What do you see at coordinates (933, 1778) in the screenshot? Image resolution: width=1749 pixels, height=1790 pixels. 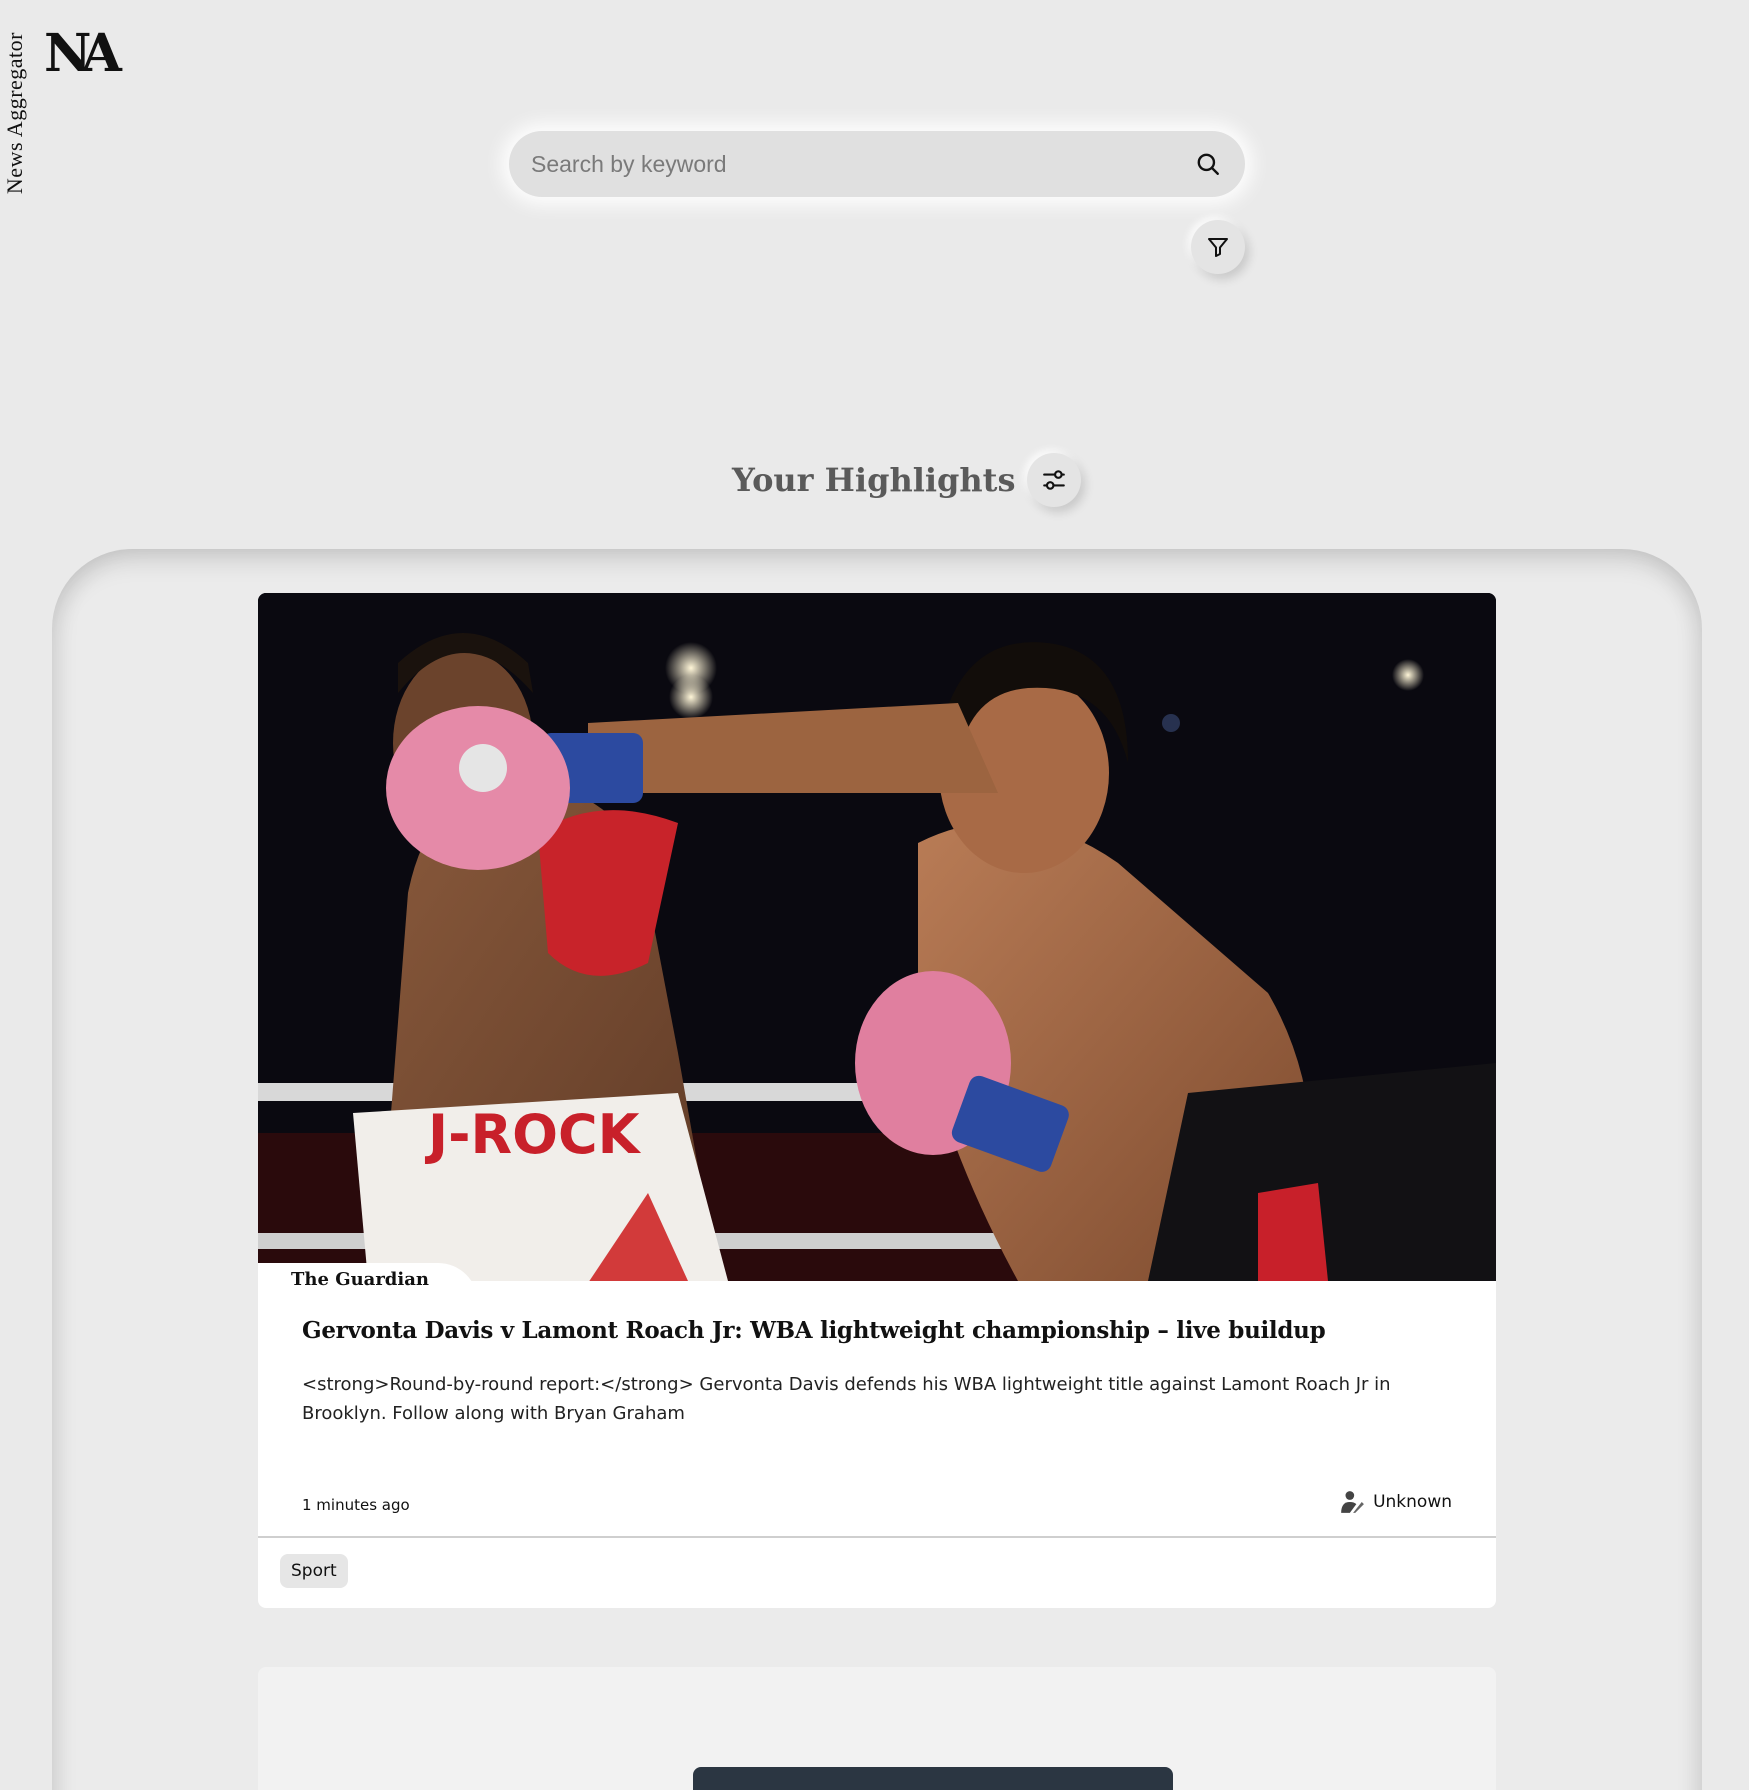 I see `article-image-placeholder` at bounding box center [933, 1778].